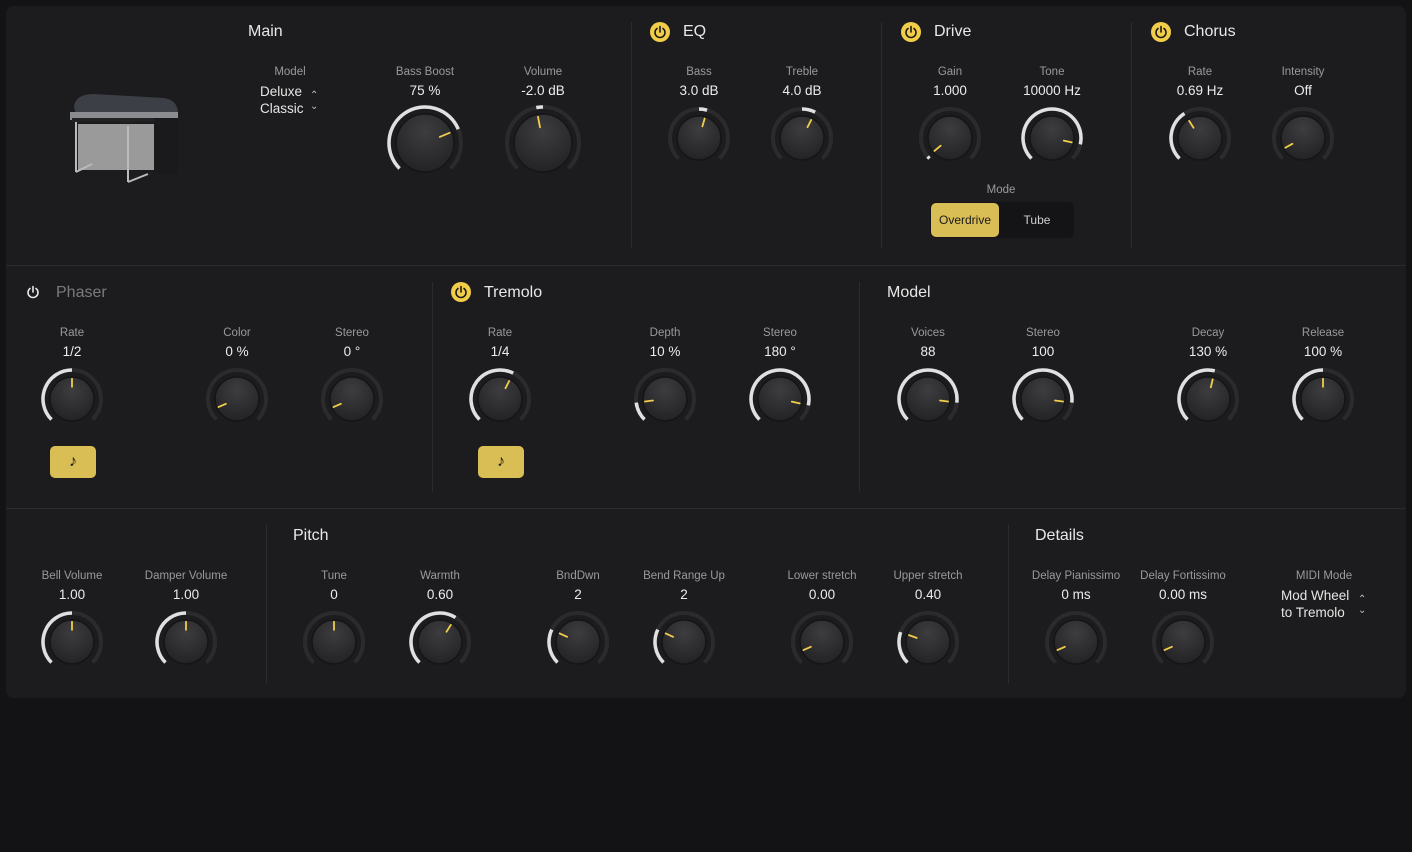 The width and height of the screenshot is (1412, 852). What do you see at coordinates (1326, 595) in the screenshot?
I see `midi-mode-selector: MIDI Mode Mod Wheel to Tremolo ⌃ ⌄` at bounding box center [1326, 595].